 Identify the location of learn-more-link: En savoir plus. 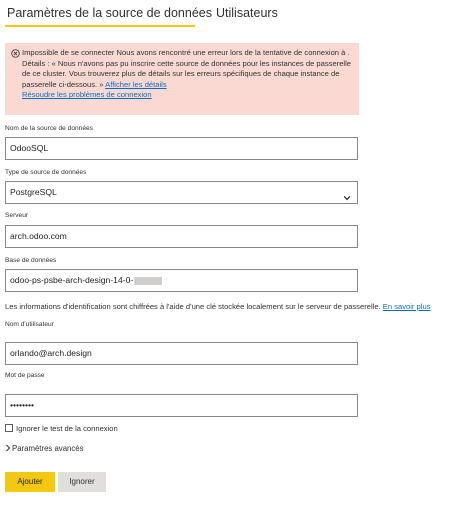
(407, 306).